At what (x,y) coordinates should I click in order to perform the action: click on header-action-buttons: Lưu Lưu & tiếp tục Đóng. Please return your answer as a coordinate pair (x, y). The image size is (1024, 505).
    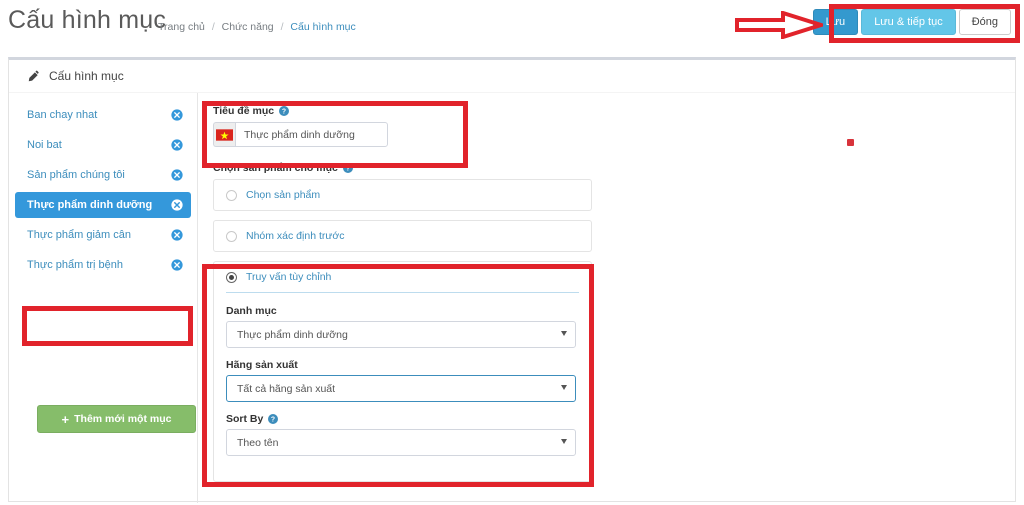
    Looking at the image, I should click on (911, 22).